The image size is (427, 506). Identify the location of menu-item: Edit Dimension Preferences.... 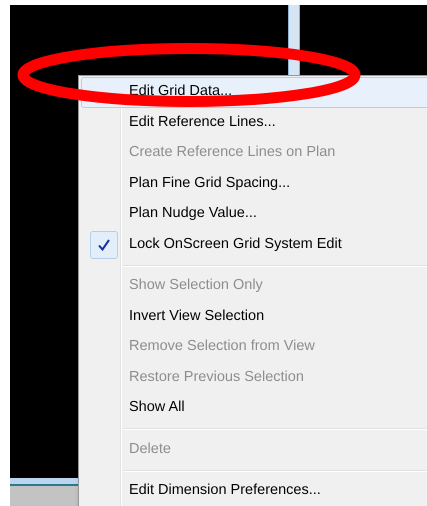
(254, 491).